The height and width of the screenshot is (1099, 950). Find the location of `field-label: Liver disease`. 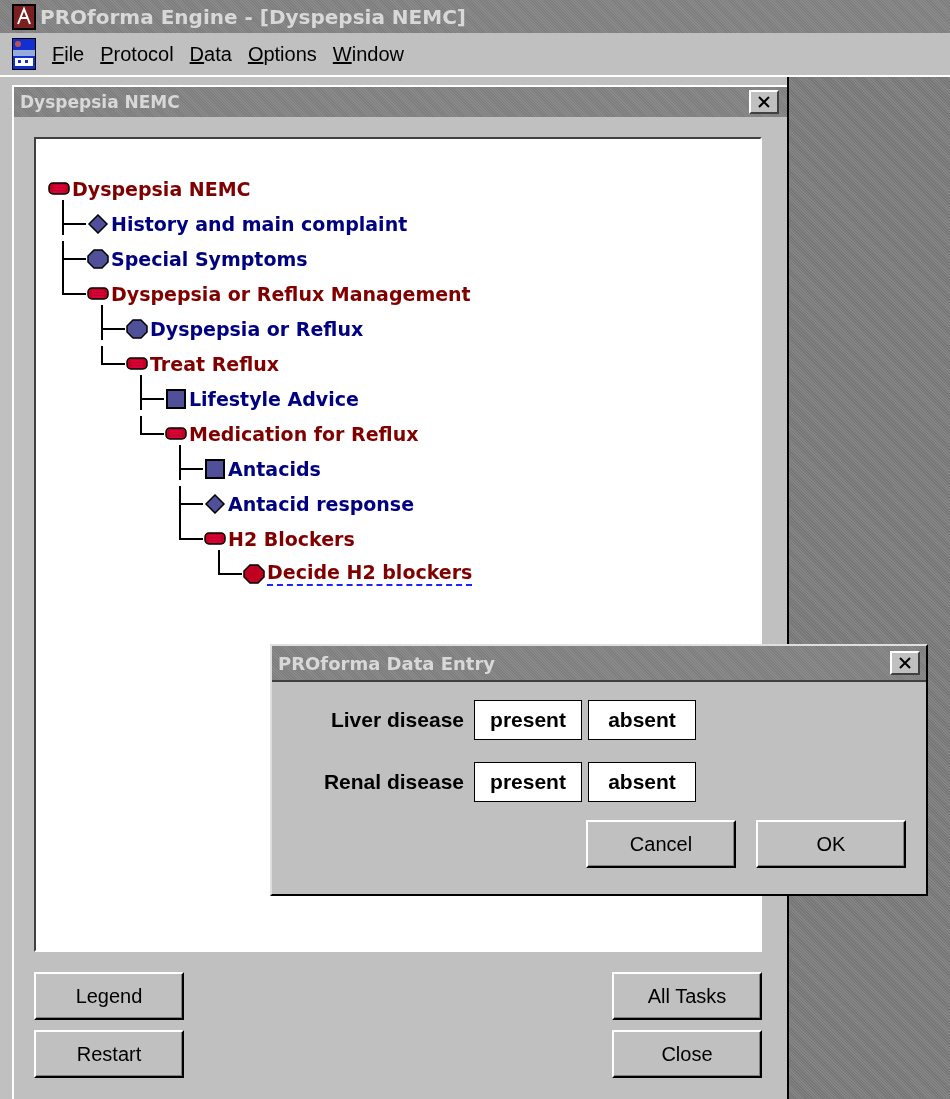

field-label: Liver disease is located at coordinates (396, 720).